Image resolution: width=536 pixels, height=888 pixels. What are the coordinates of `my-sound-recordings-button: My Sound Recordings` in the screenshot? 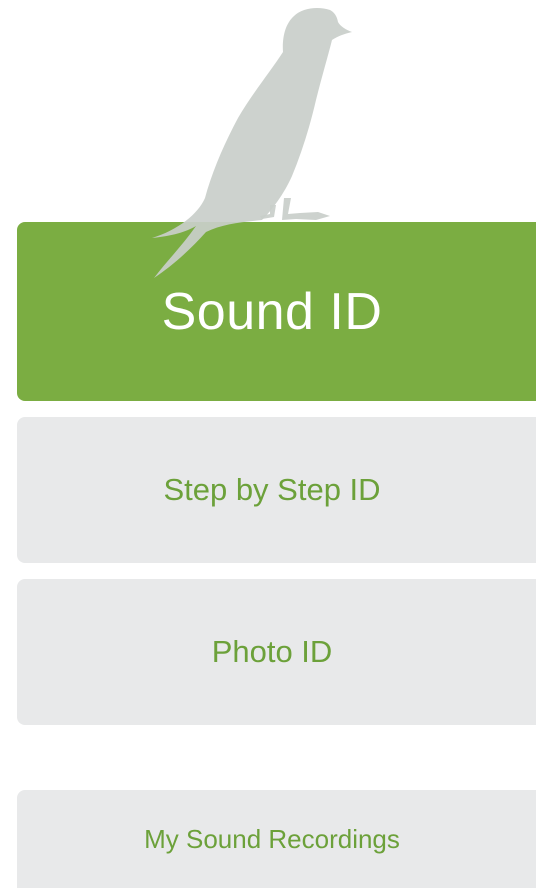 It's located at (276, 839).